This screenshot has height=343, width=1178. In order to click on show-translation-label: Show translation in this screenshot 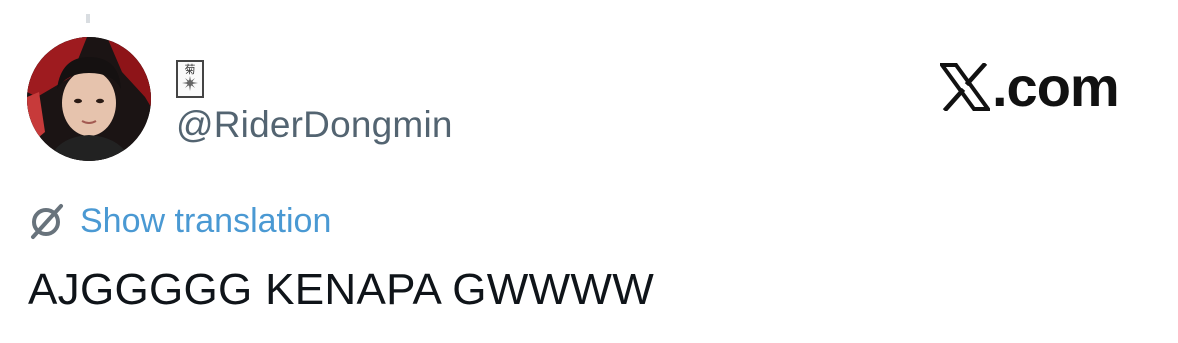, I will do `click(206, 220)`.